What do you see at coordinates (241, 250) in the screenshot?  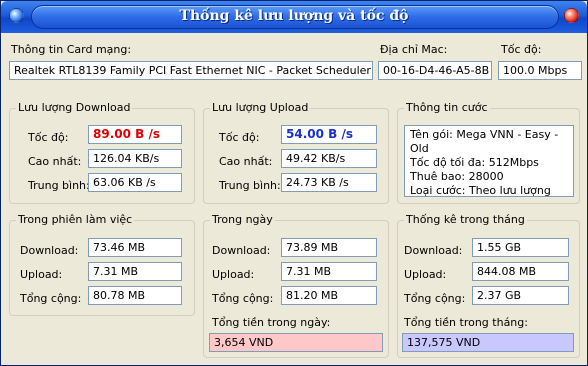 I see `day-download-label: Download:` at bounding box center [241, 250].